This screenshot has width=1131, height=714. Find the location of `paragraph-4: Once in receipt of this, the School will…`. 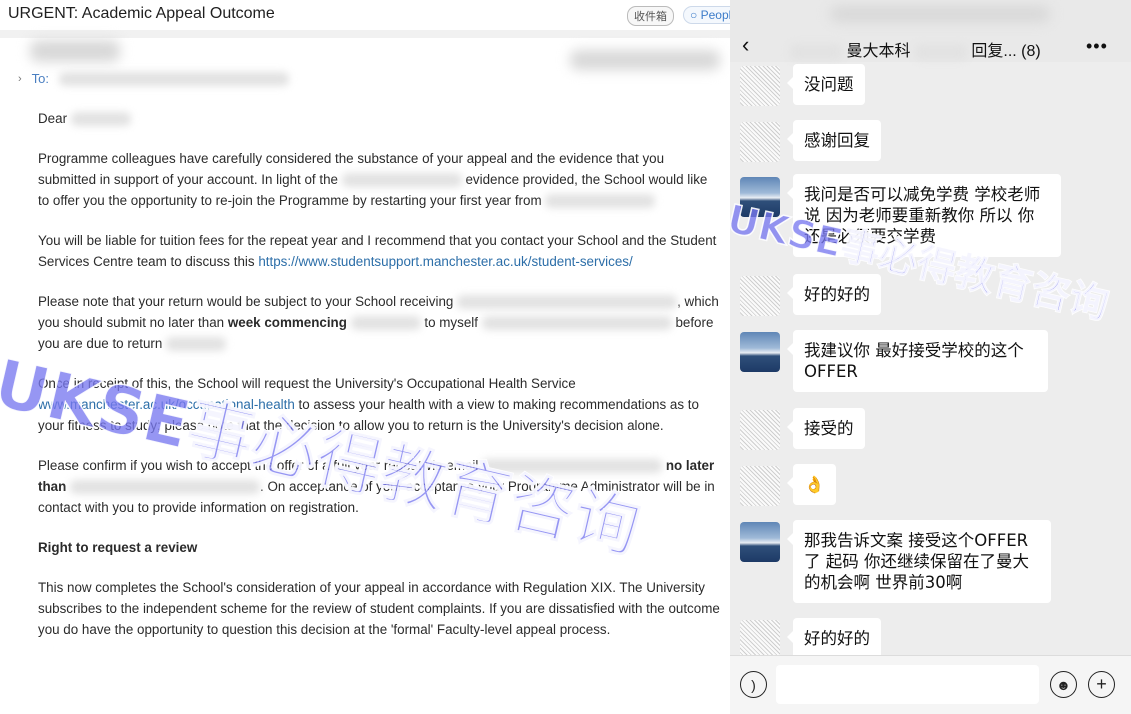

paragraph-4: Once in receipt of this, the School will… is located at coordinates (380, 404).